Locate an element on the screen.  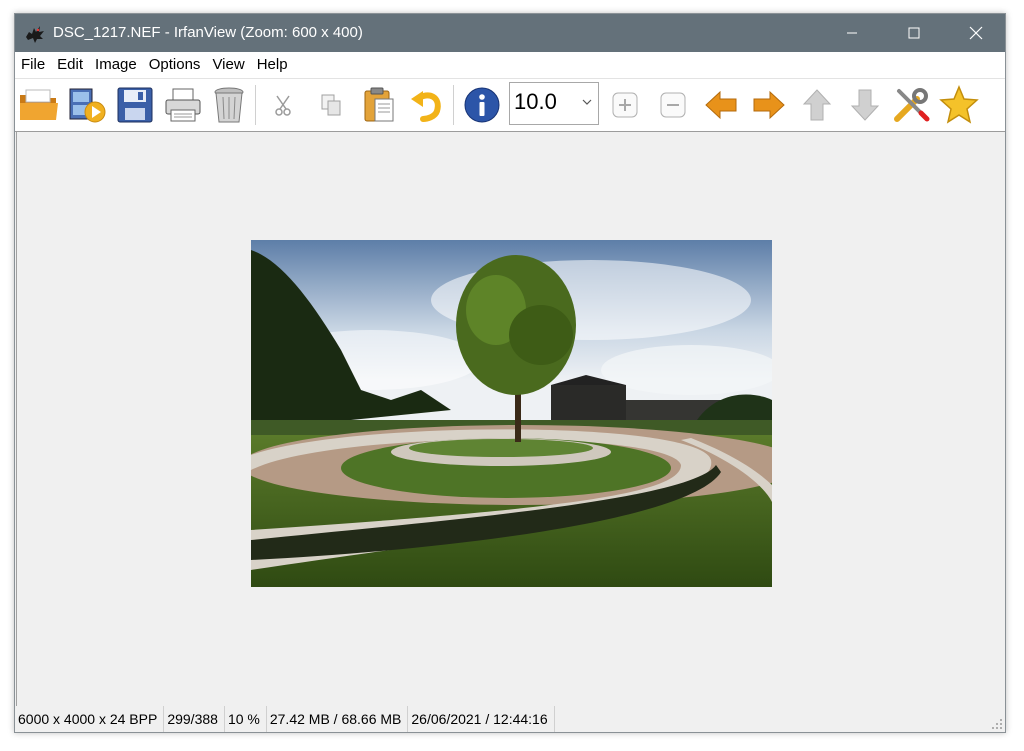
menu-bar: File Edit Image Options View Help is located at coordinates (510, 65).